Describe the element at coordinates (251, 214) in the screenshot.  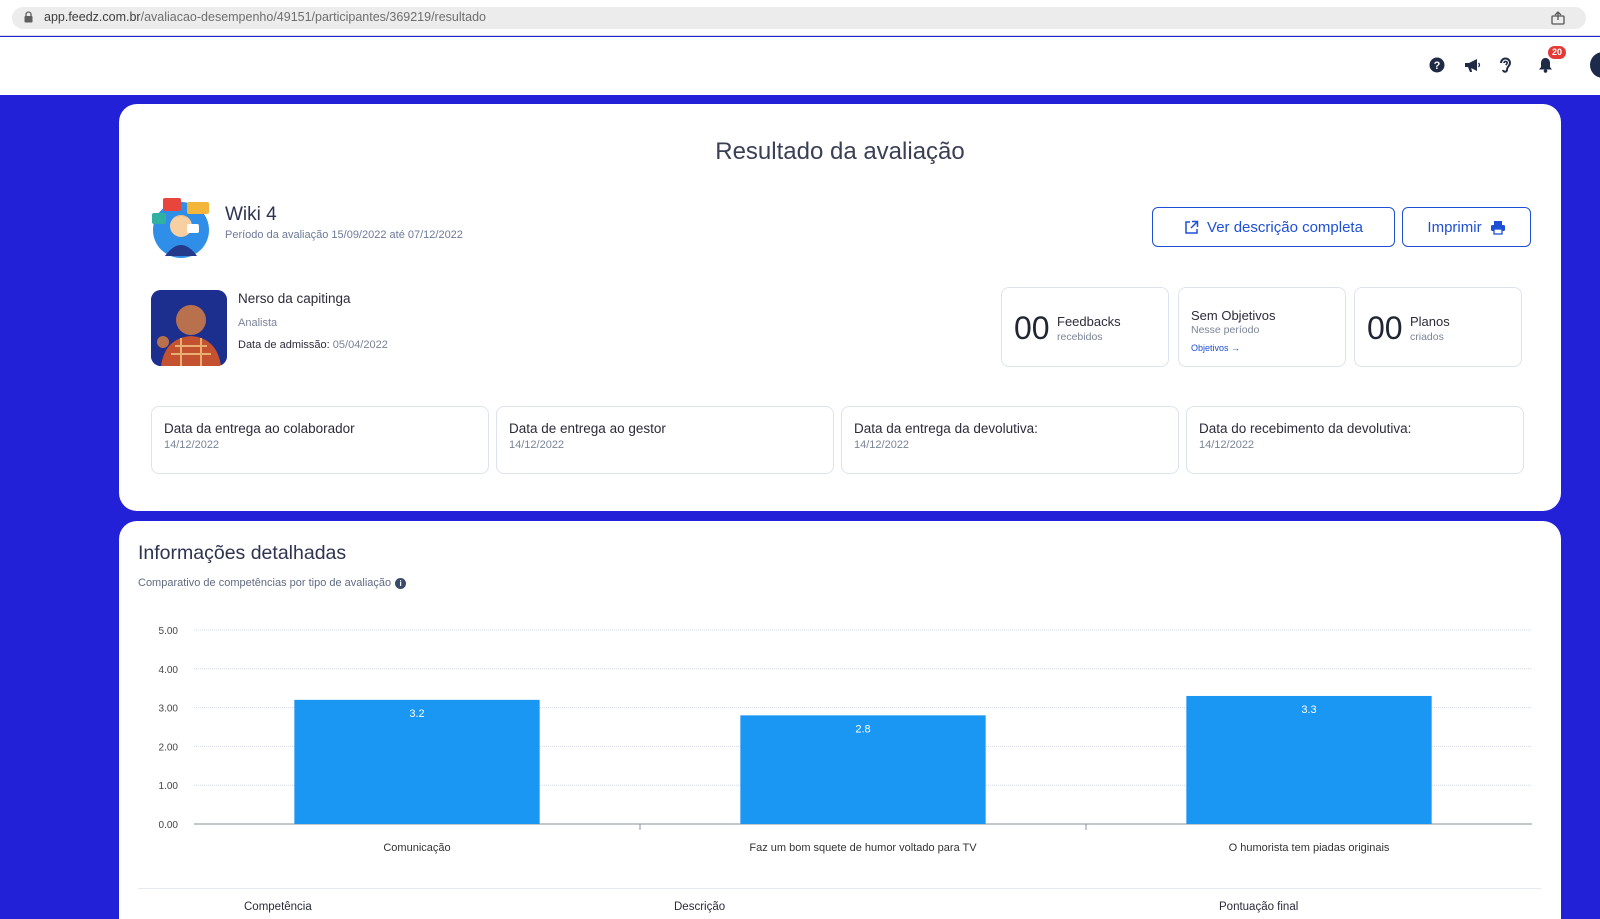
I see `evaluation-name: Wiki 4` at that location.